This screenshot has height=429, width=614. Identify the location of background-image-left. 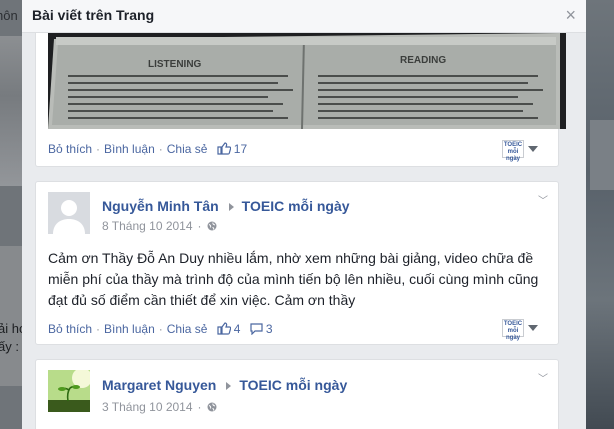
(11, 111).